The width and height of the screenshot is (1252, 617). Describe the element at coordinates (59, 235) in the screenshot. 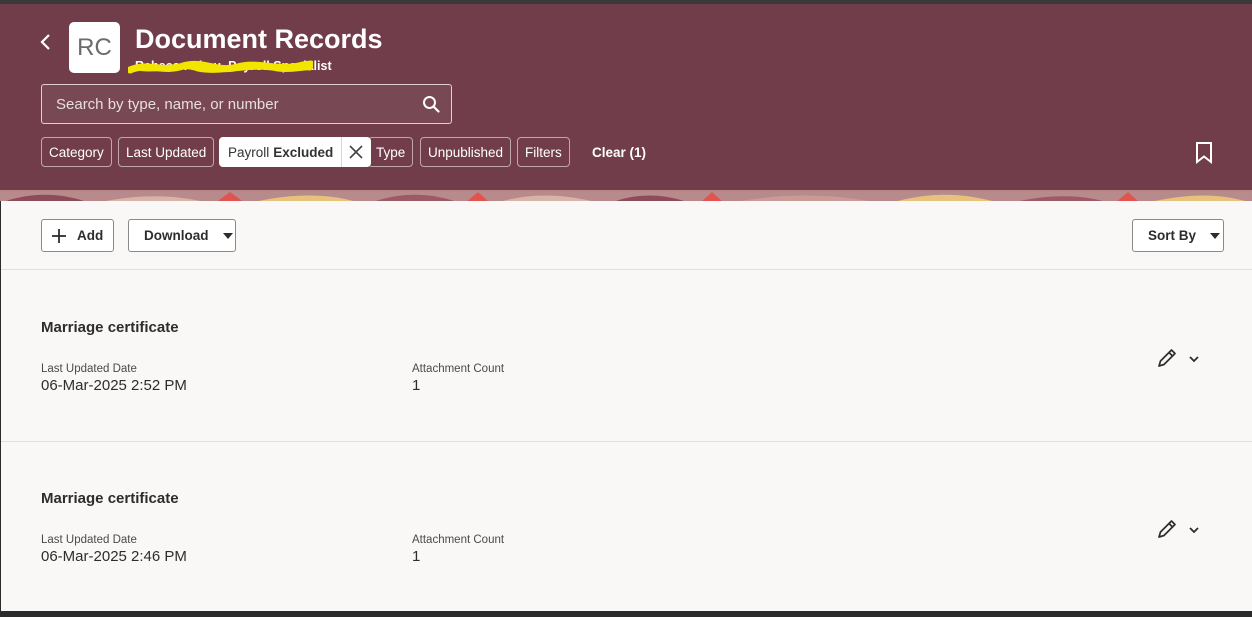

I see `plus-icon` at that location.